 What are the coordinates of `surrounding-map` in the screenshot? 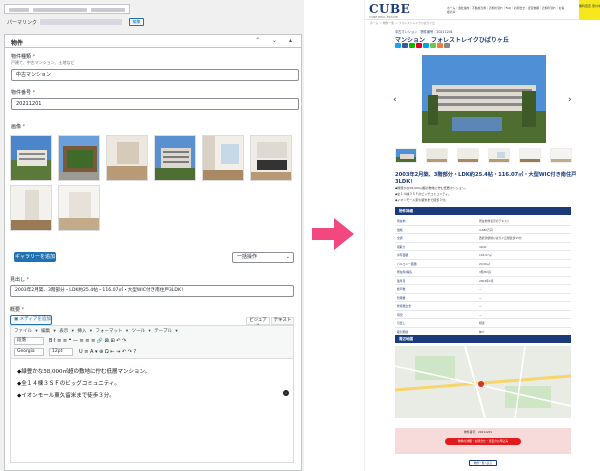 It's located at (483, 382).